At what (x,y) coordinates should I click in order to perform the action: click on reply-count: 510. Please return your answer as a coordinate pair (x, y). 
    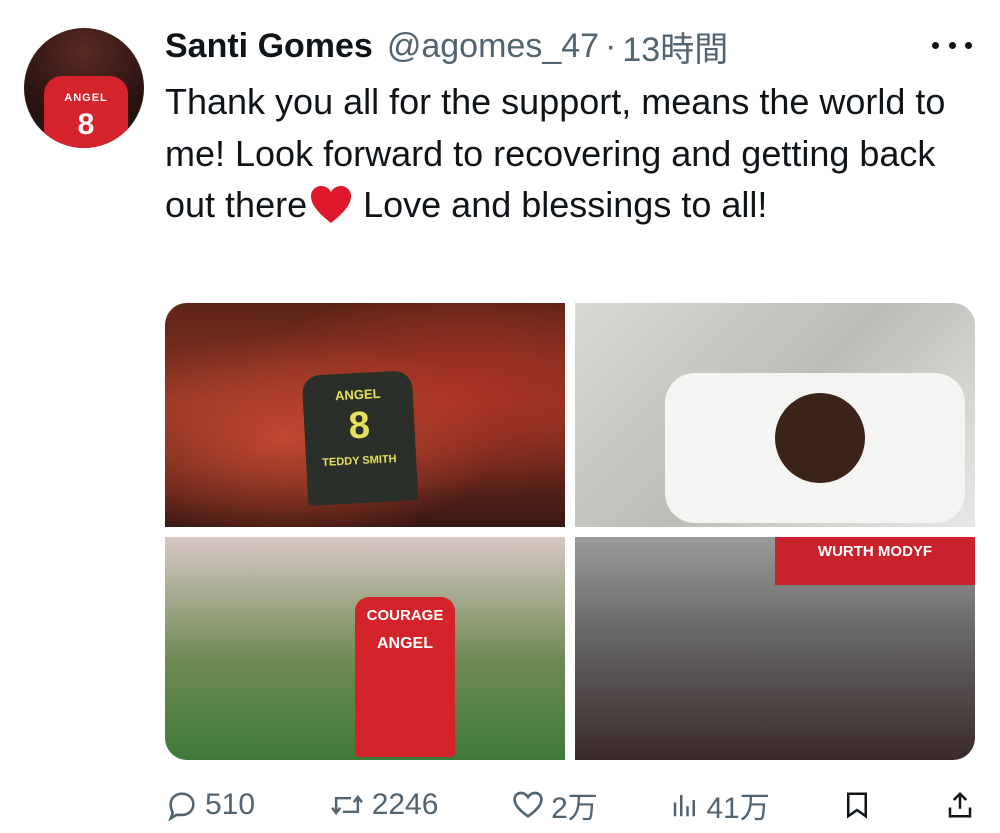
    Looking at the image, I should click on (230, 804).